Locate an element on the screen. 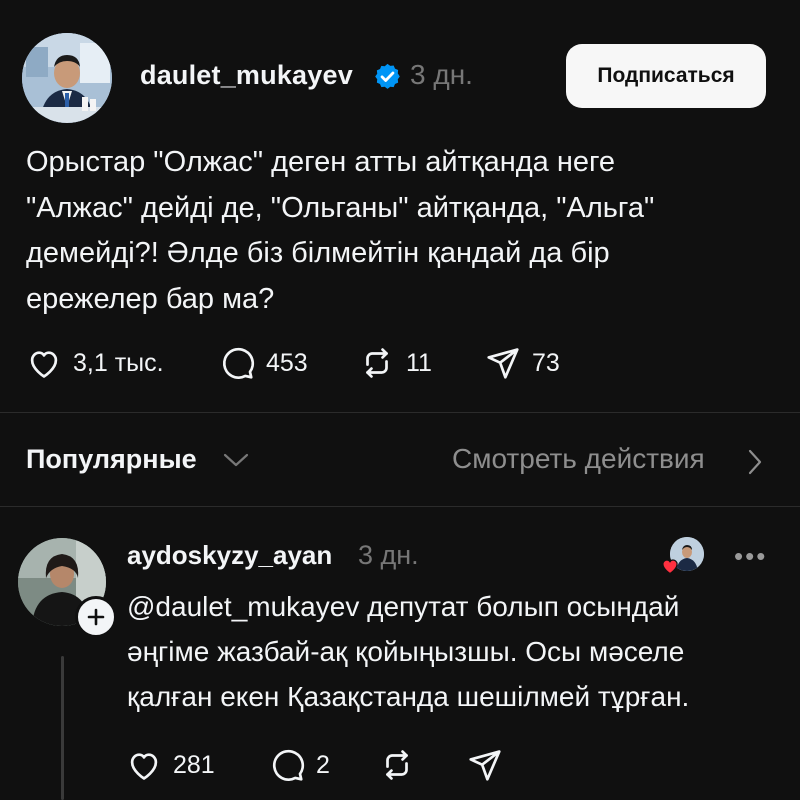 This screenshot has width=800, height=800. thread-line is located at coordinates (62, 728).